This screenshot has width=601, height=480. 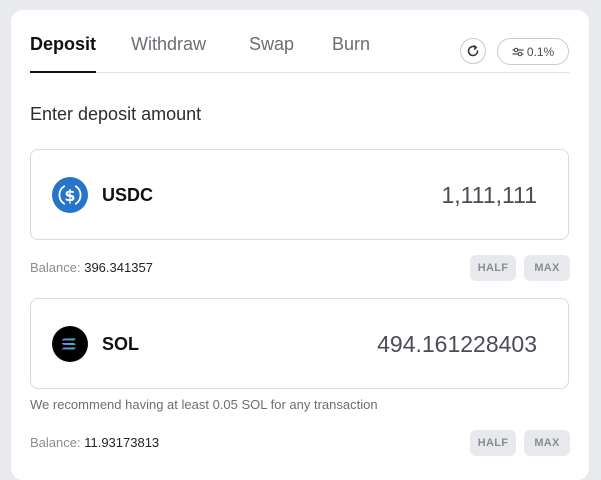 I want to click on balance-row-sol: Balance: 11.93173813, so click(x=94, y=442).